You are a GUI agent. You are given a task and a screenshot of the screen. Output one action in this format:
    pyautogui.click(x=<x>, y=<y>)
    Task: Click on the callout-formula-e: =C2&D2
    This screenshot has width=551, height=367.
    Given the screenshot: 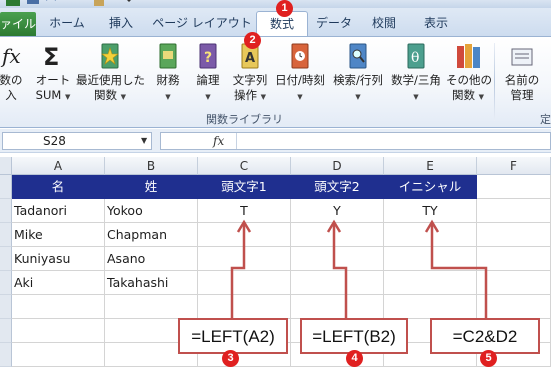 What is the action you would take?
    pyautogui.click(x=485, y=336)
    